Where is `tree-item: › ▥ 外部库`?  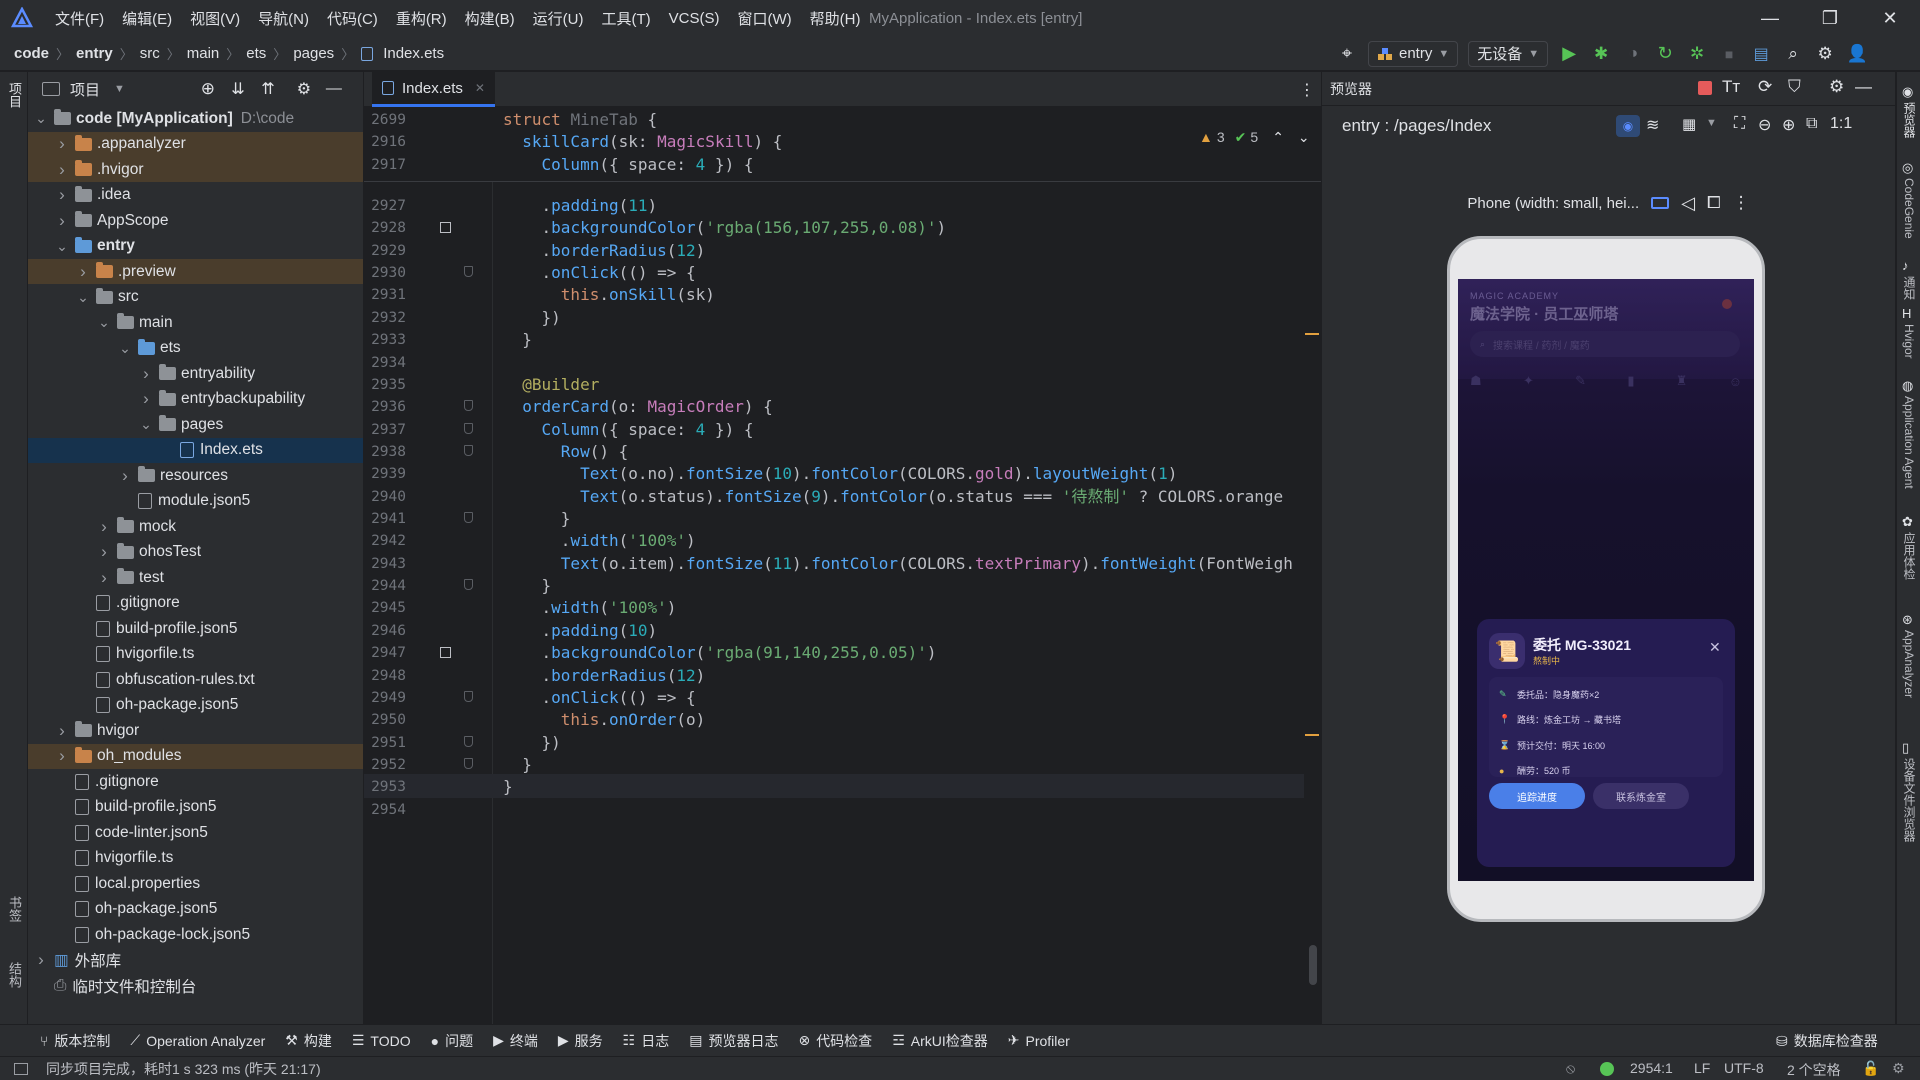
tree-item: › ▥ 外部库 is located at coordinates (195, 960).